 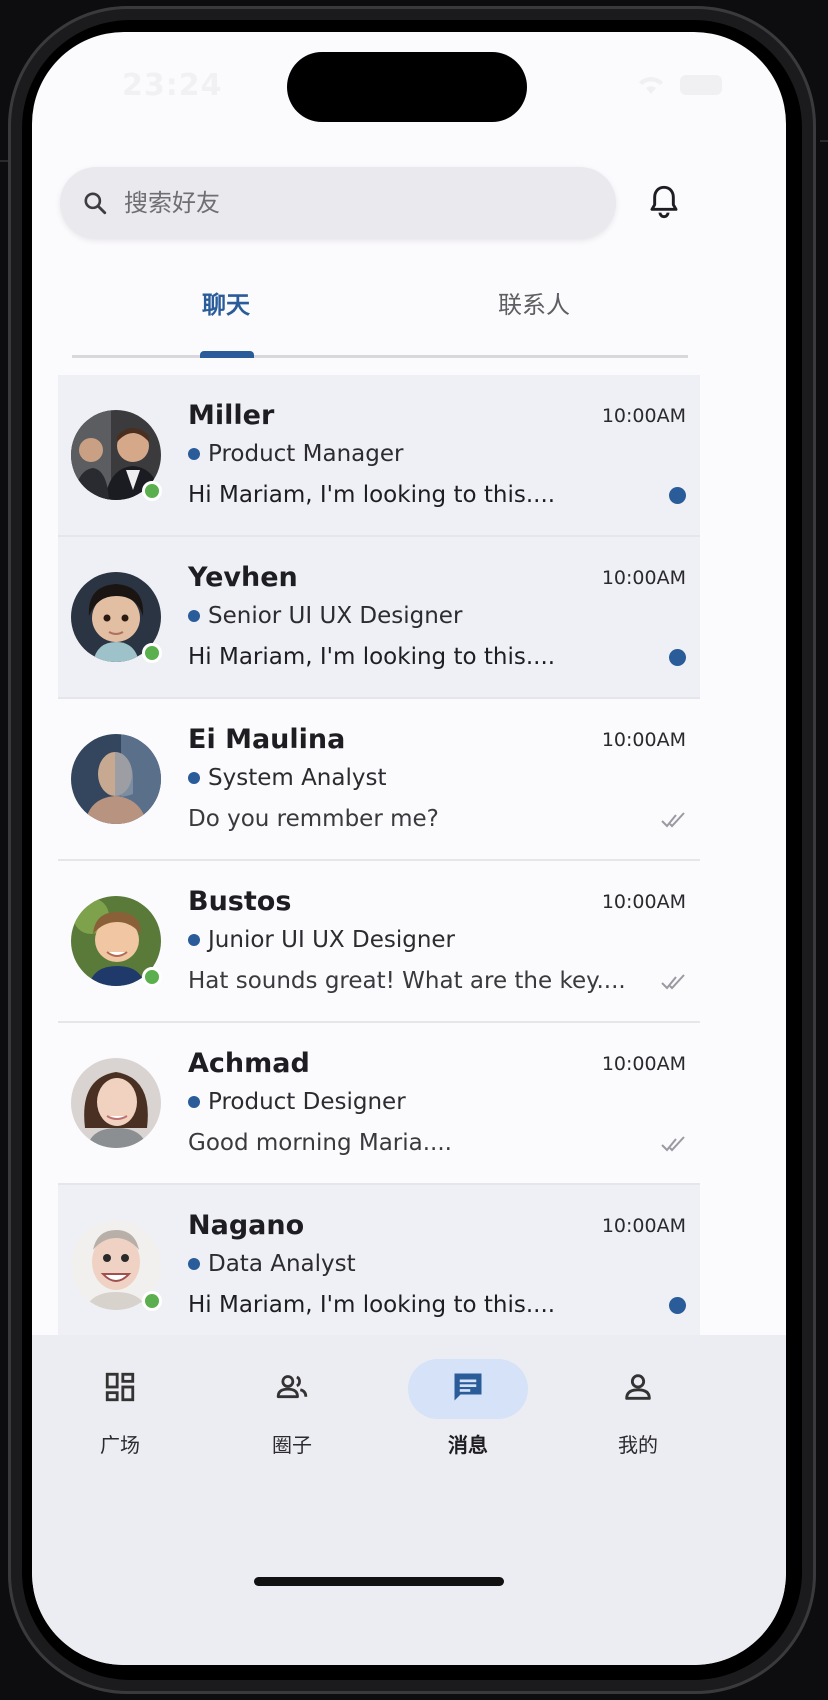 I want to click on battery-icon, so click(x=701, y=85).